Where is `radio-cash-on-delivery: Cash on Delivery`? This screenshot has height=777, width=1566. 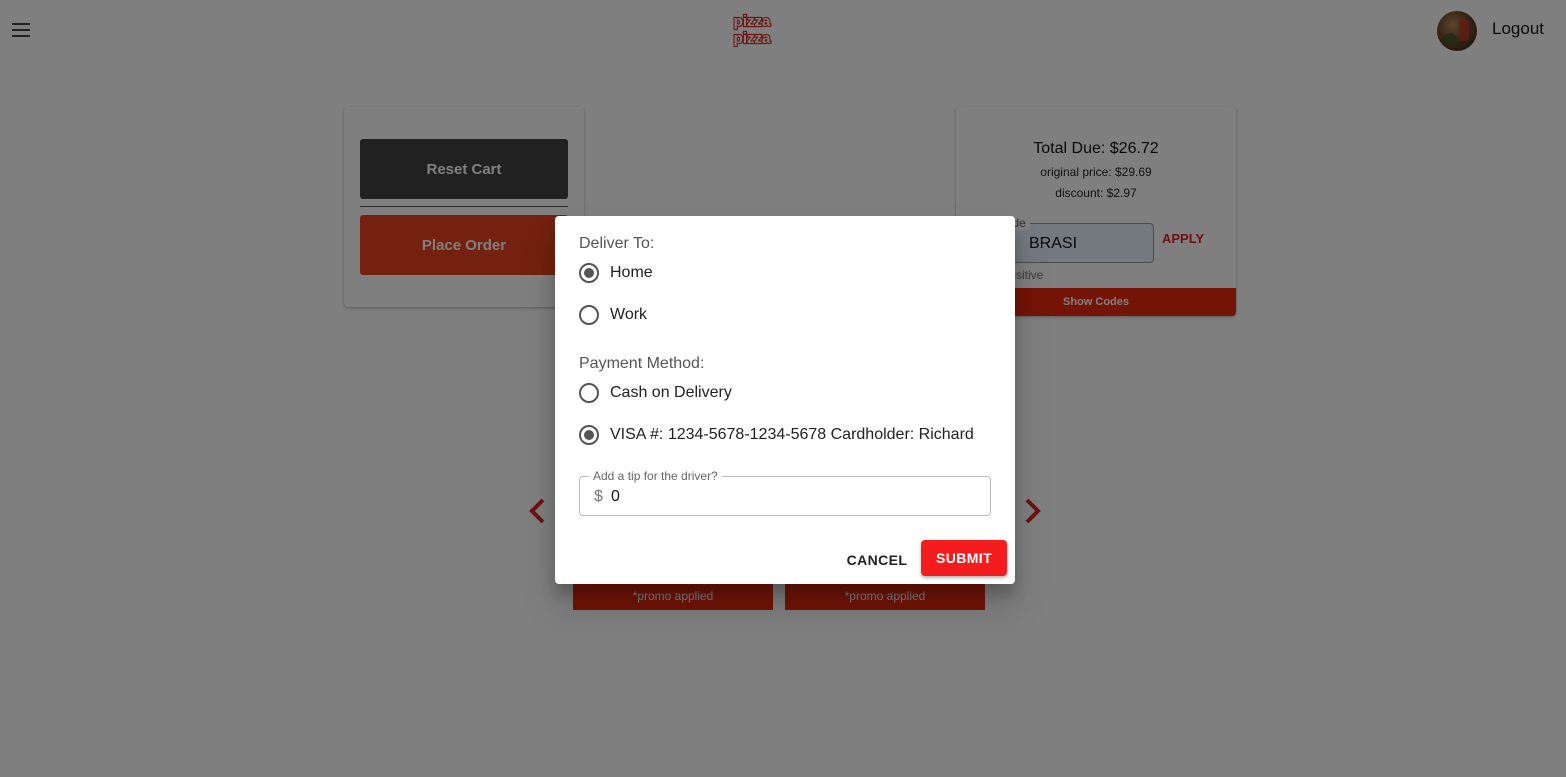 radio-cash-on-delivery: Cash on Delivery is located at coordinates (655, 393).